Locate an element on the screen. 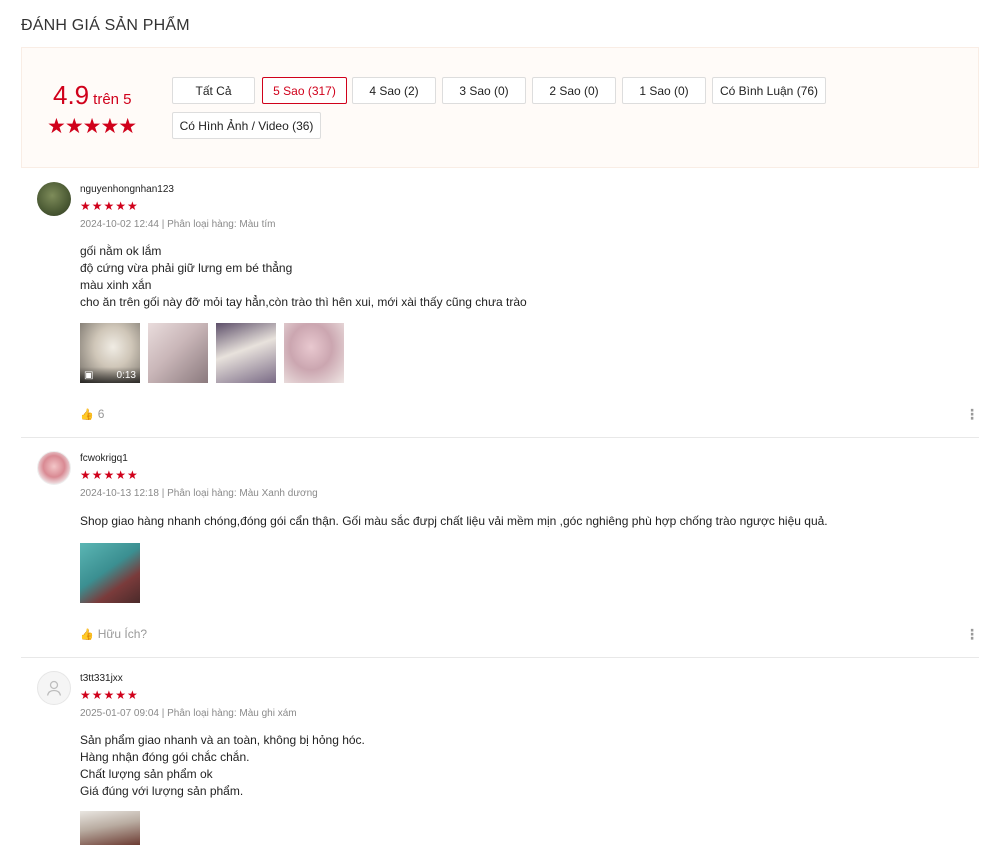 The image size is (998, 858). score-value: 4.9 is located at coordinates (71, 95).